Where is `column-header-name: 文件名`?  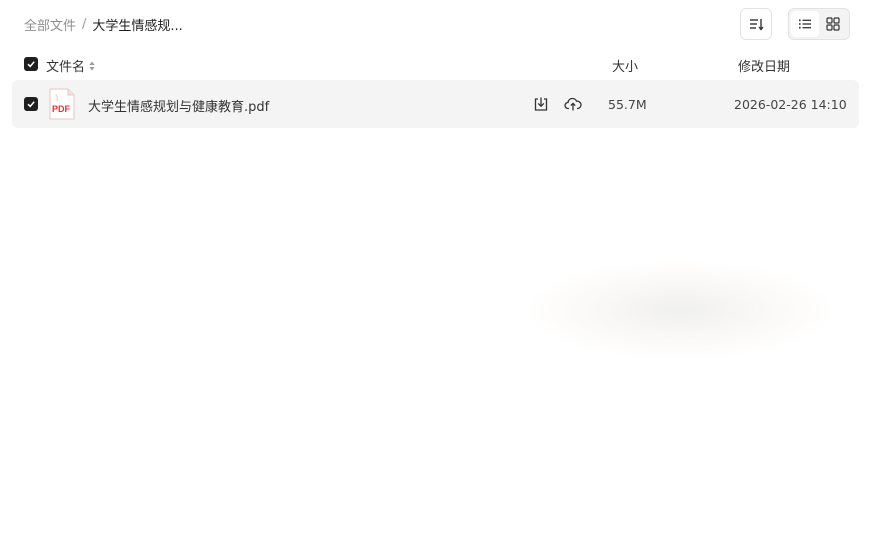 column-header-name: 文件名 is located at coordinates (70, 65).